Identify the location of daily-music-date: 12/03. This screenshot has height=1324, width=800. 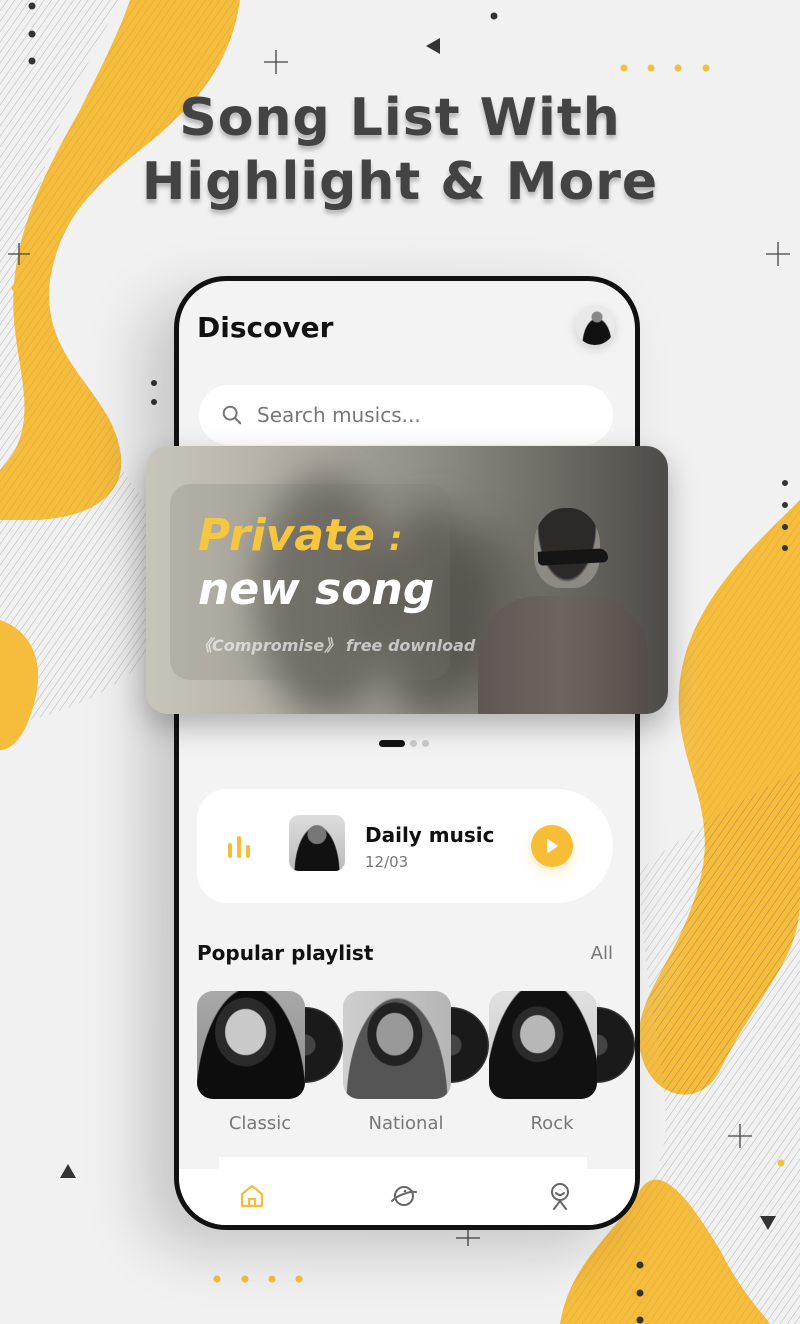
(387, 862).